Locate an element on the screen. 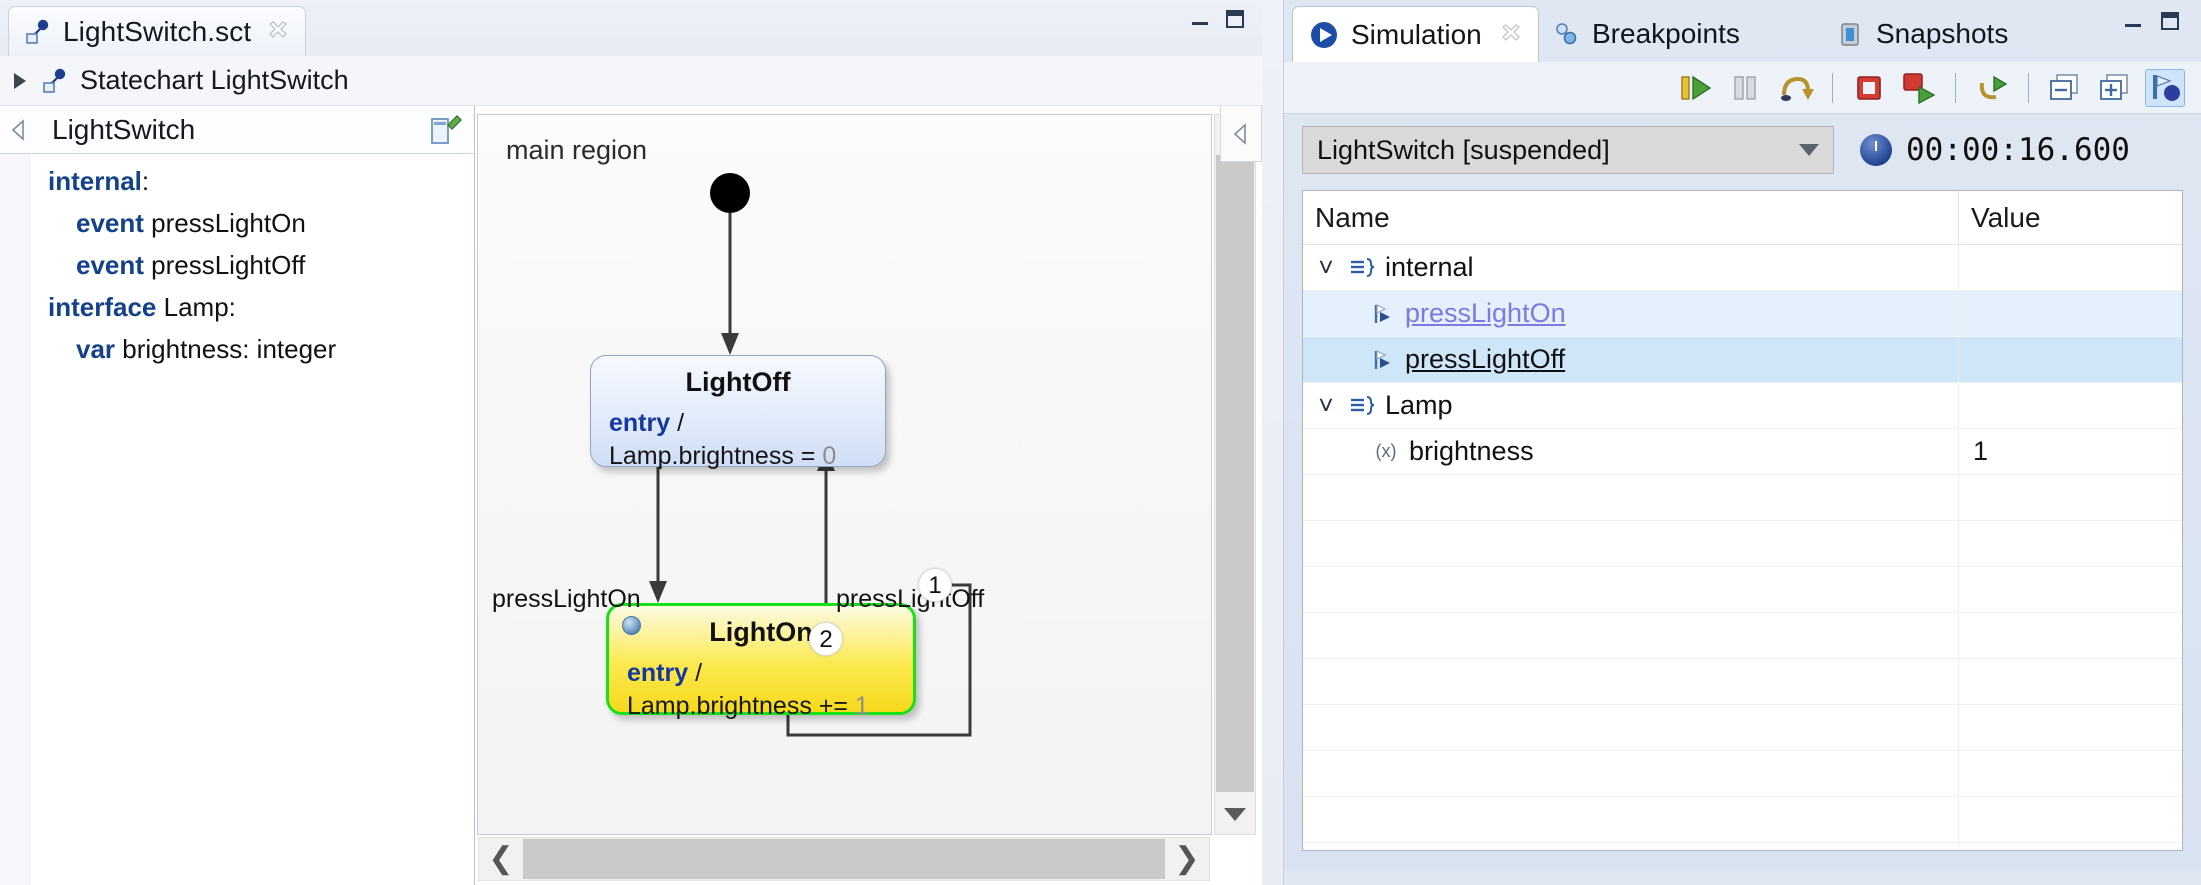 The height and width of the screenshot is (885, 2201). row-label: pressLightOn is located at coordinates (1485, 313).